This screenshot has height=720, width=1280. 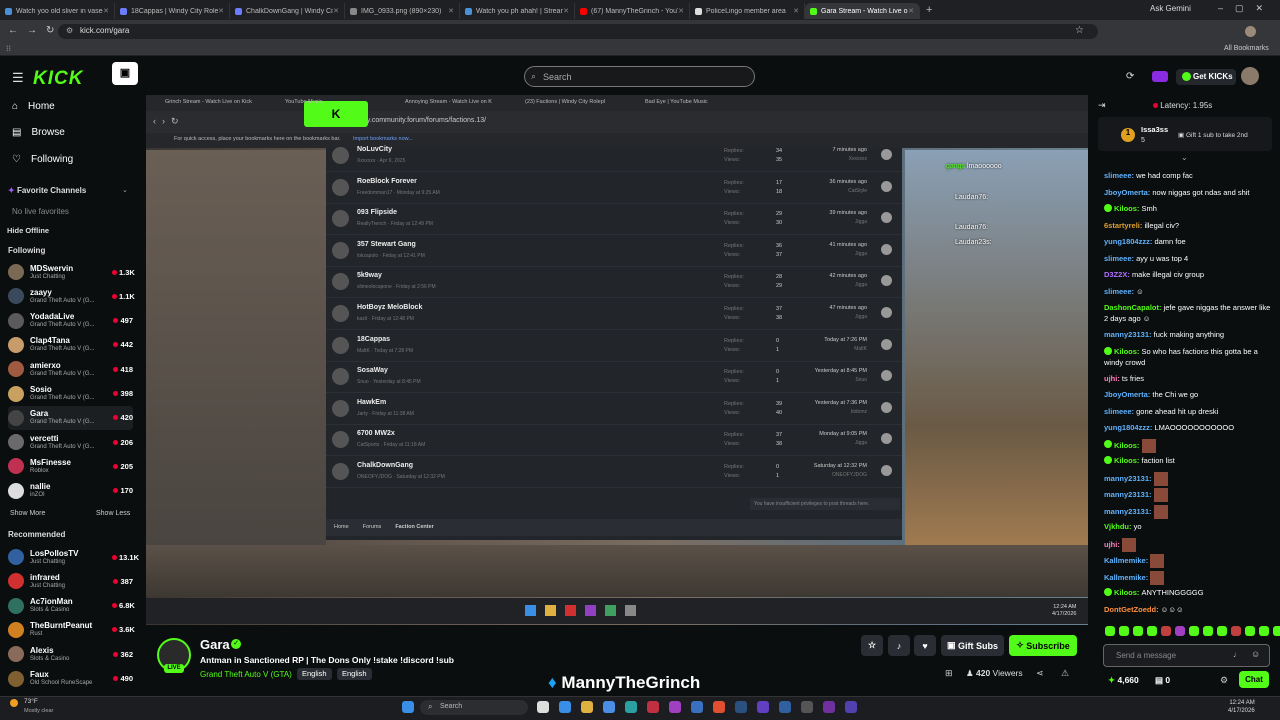 I want to click on subscribe-button: ✧ Subscribe, so click(x=1043, y=645).